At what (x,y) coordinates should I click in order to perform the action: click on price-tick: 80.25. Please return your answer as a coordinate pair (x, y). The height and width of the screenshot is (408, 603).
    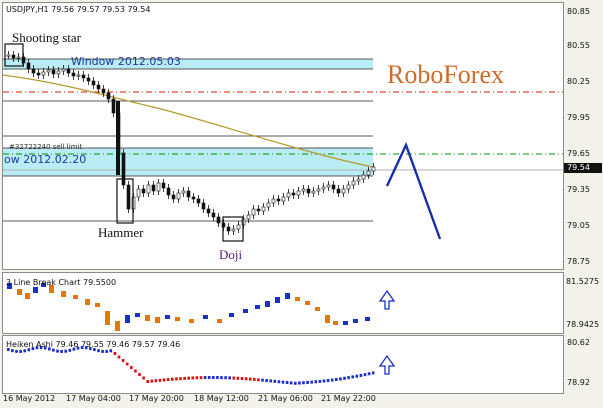
    Looking at the image, I should click on (578, 81).